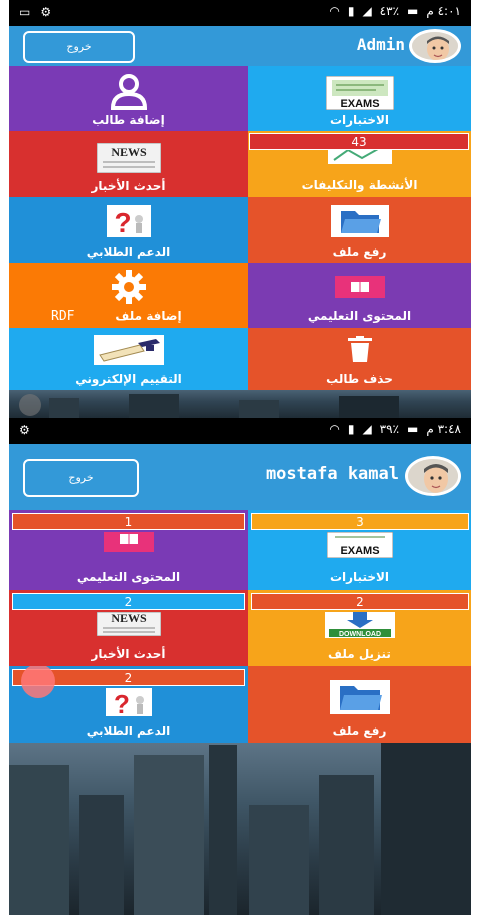  What do you see at coordinates (148, 316) in the screenshot?
I see `tile-label-main: إضافة ملف` at bounding box center [148, 316].